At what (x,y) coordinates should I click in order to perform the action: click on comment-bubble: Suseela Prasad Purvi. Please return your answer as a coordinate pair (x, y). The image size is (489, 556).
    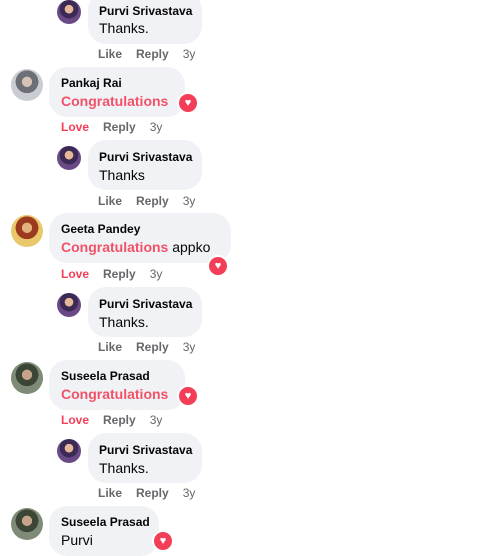
    Looking at the image, I should click on (104, 531).